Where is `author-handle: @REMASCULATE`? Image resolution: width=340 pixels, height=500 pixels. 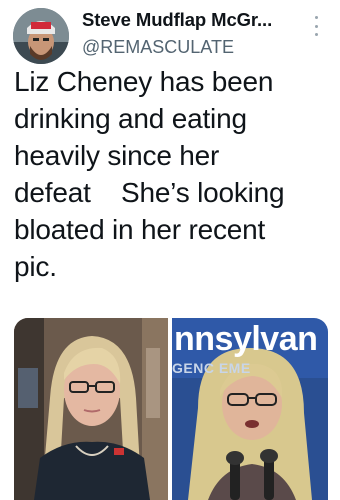
author-handle: @REMASCULATE is located at coordinates (158, 47).